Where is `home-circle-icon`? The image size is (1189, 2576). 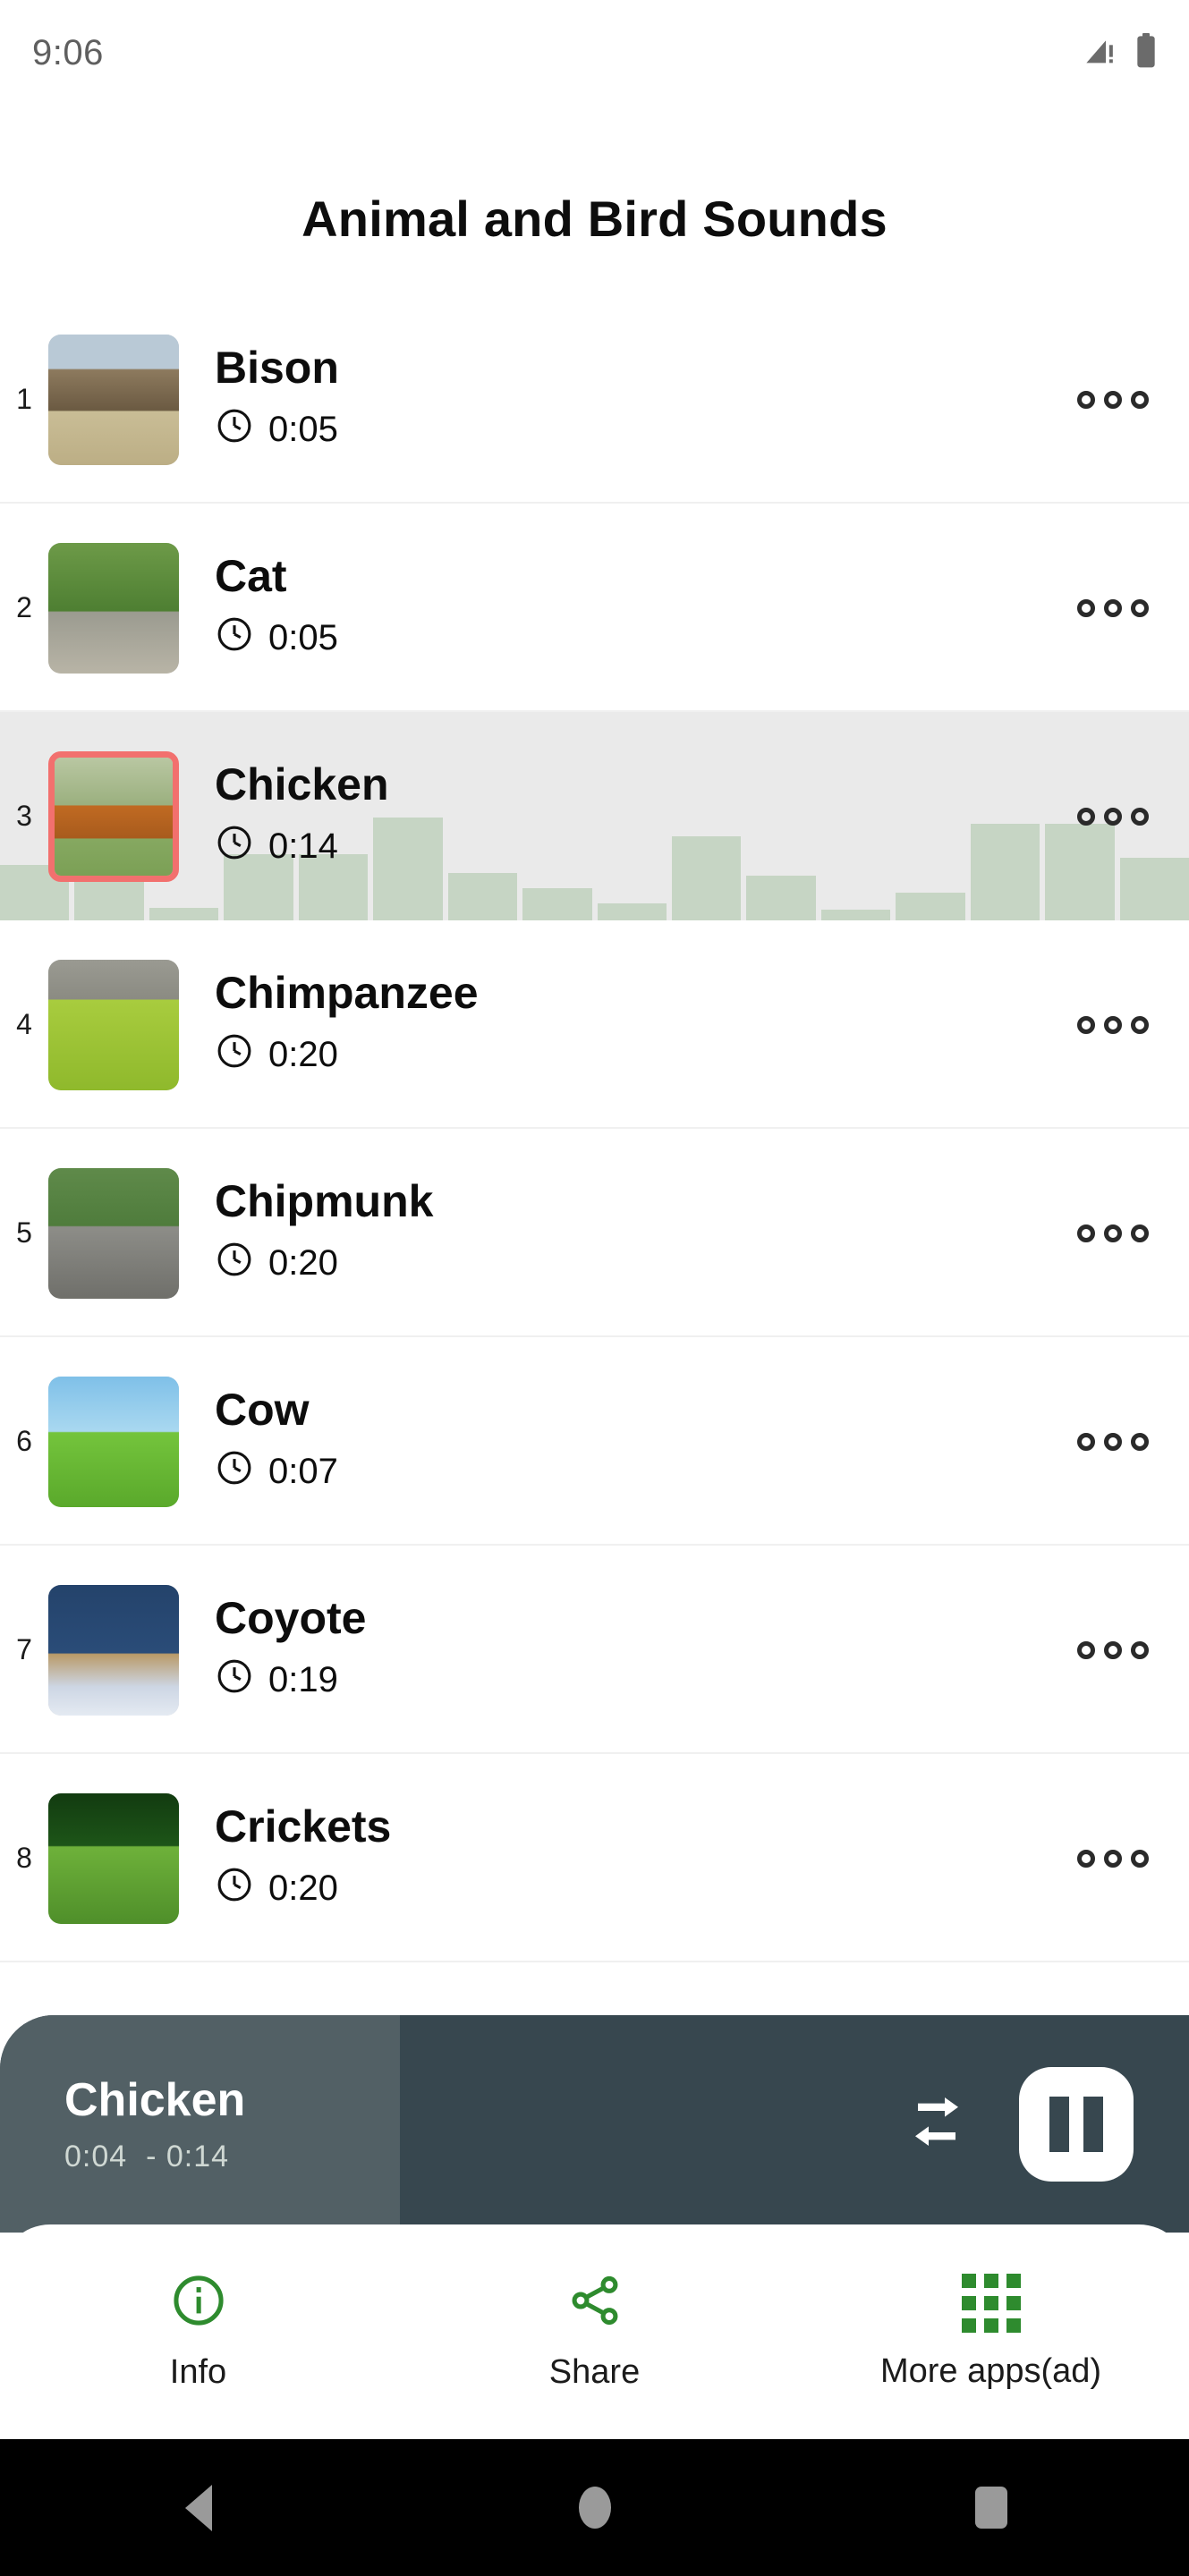
home-circle-icon is located at coordinates (594, 2508).